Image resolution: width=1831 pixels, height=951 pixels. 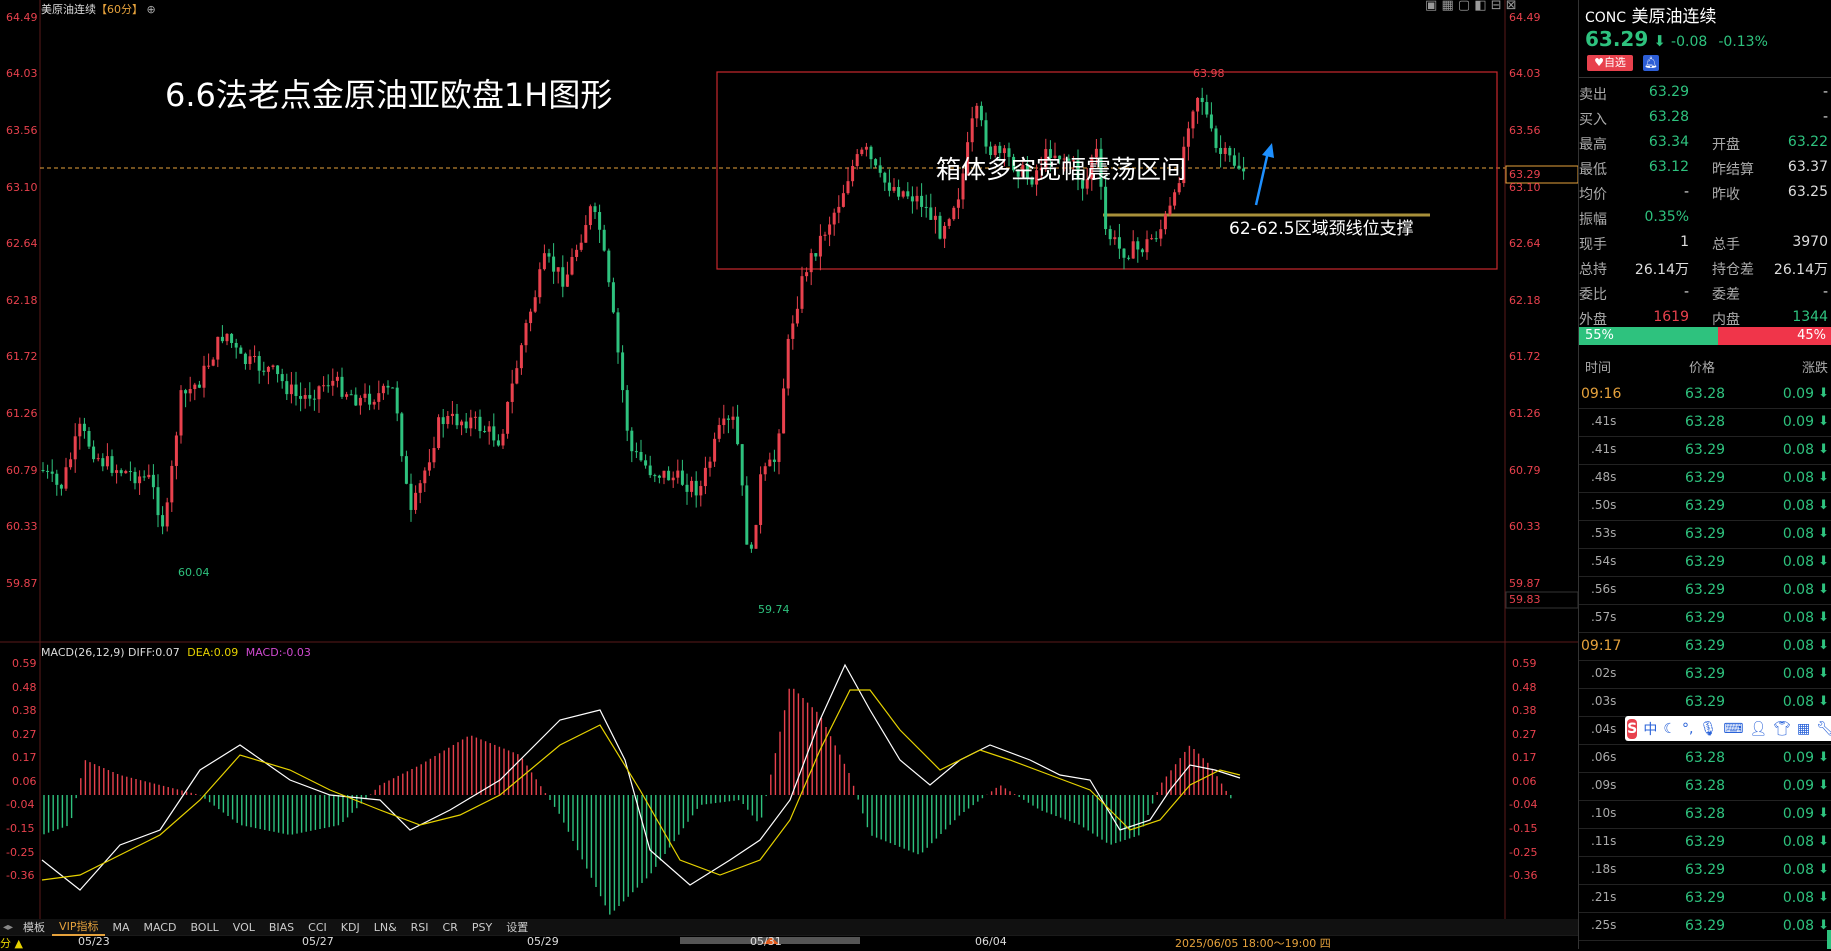 I want to click on minus-icon: ⊟, so click(x=1496, y=6).